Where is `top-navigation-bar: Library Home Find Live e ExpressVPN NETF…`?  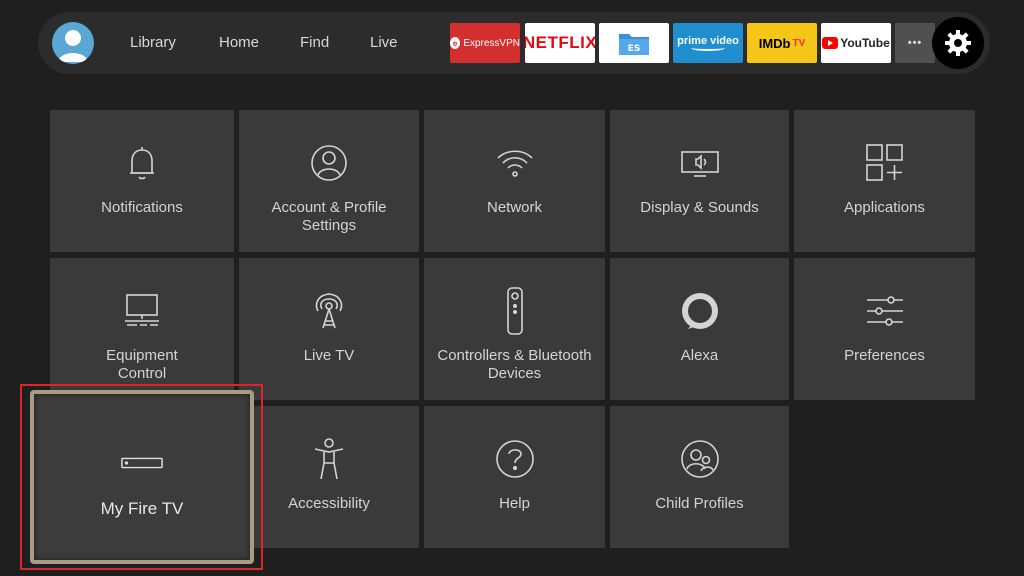 top-navigation-bar: Library Home Find Live e ExpressVPN NETF… is located at coordinates (514, 43).